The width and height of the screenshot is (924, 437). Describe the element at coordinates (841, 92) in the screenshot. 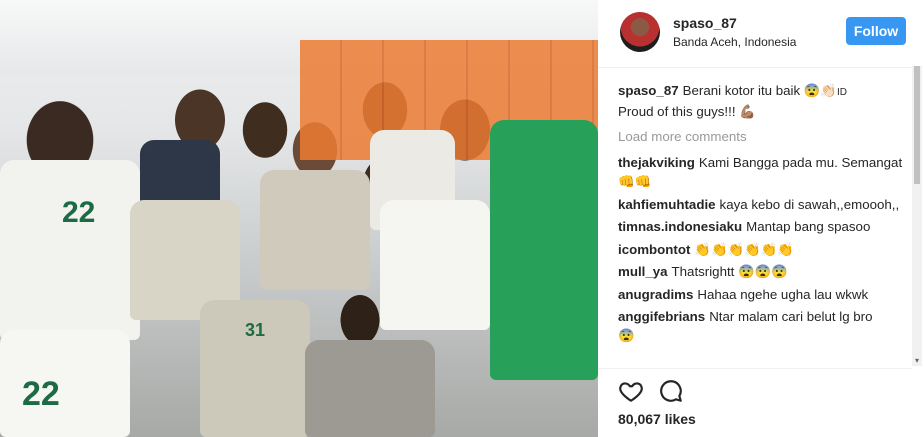

I see `caption-flag: ID` at that location.